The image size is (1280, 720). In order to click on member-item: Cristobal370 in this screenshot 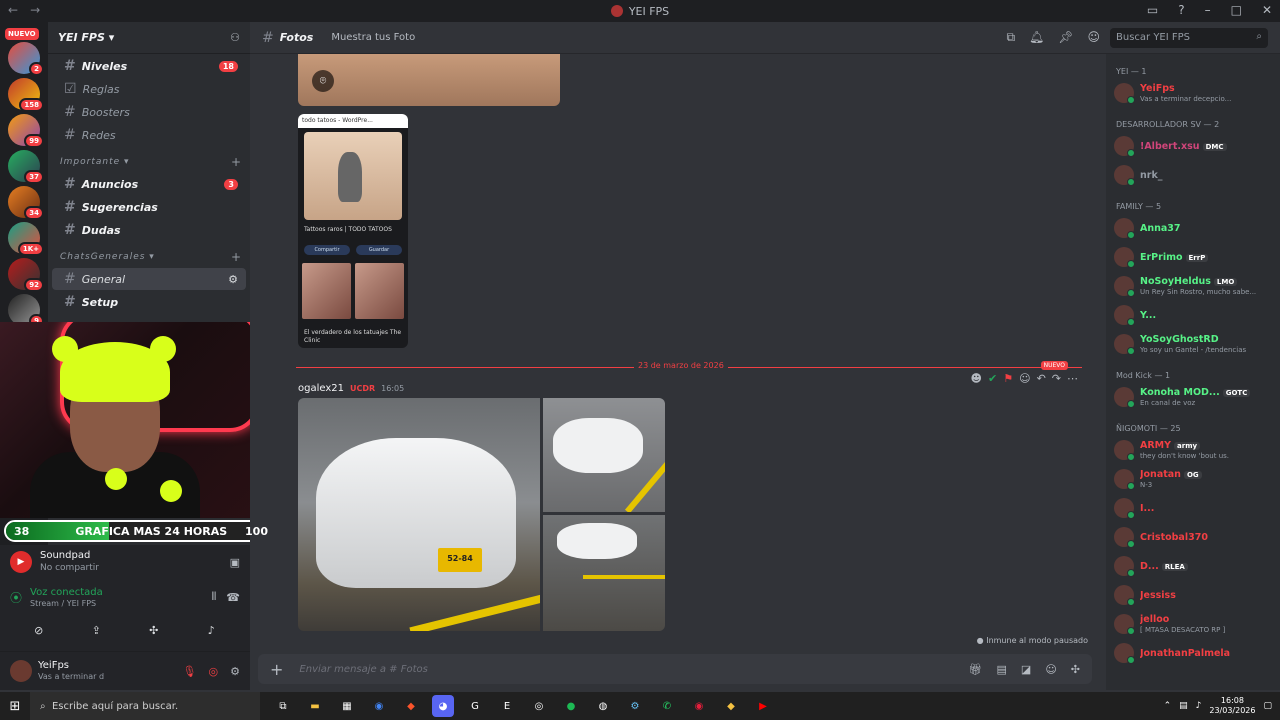, I will do `click(1193, 536)`.